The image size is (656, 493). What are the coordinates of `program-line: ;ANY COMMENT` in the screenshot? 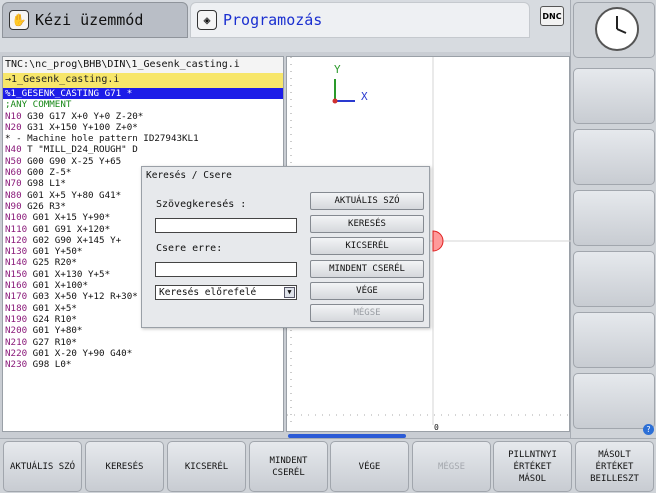 It's located at (143, 104).